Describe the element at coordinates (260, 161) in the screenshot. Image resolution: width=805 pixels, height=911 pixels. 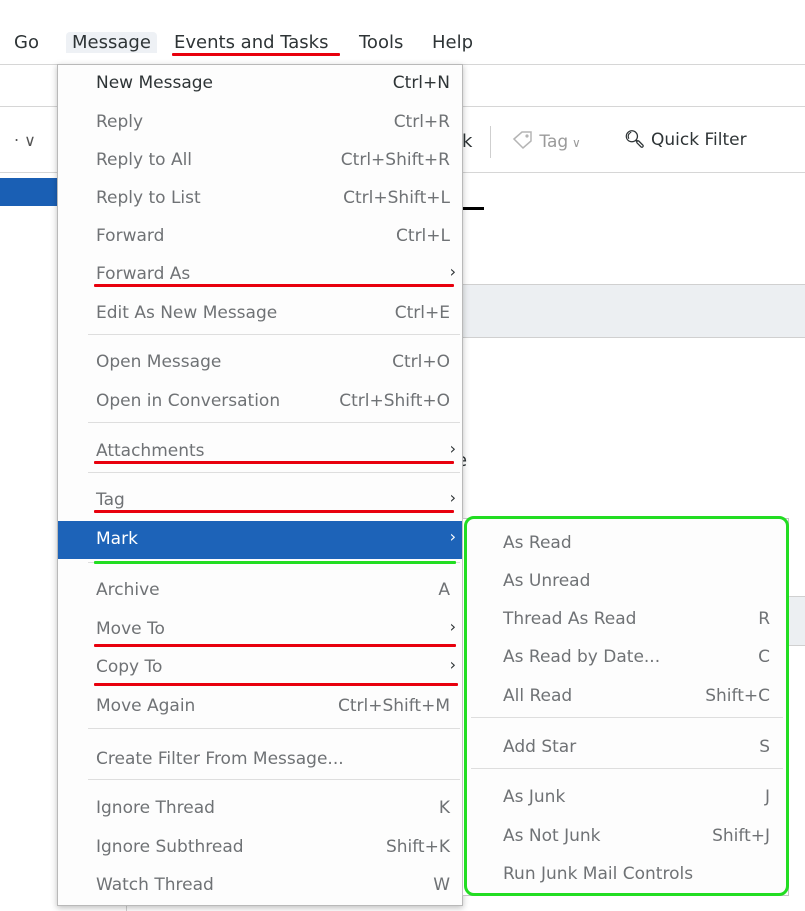
I see `menu-item-reply-to-all: Reply to All Ctrl+Shift+R` at that location.